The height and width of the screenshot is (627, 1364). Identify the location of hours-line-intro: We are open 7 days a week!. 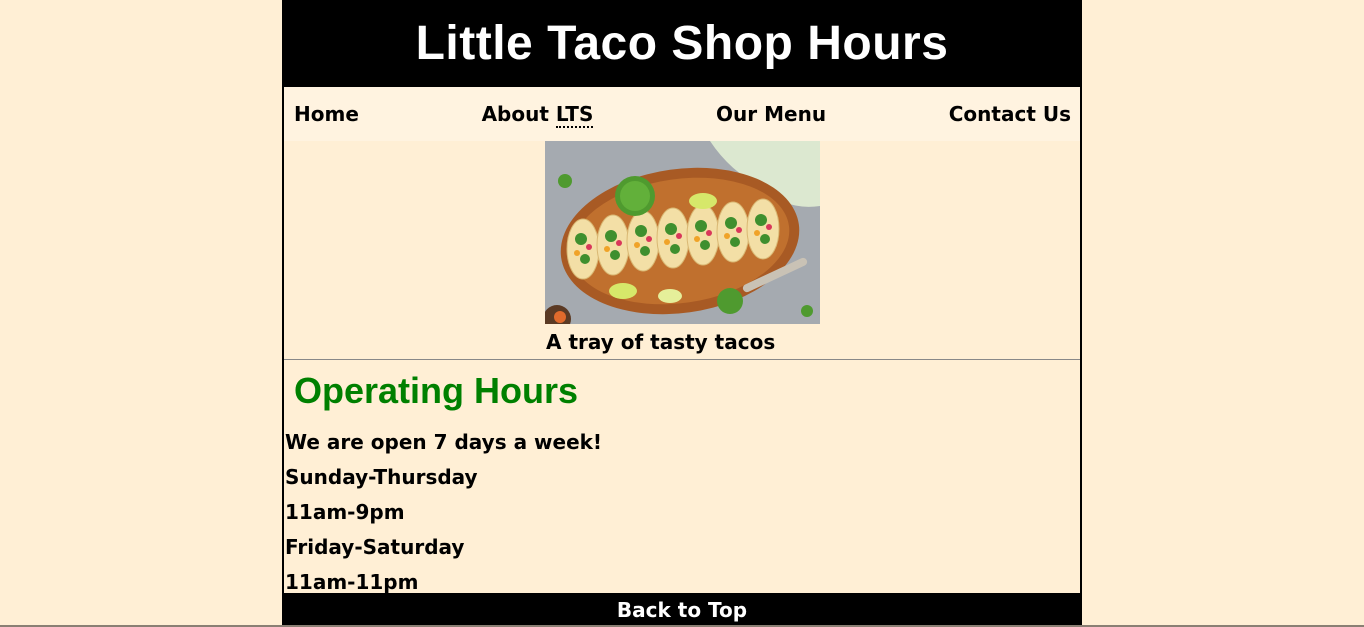
(444, 442).